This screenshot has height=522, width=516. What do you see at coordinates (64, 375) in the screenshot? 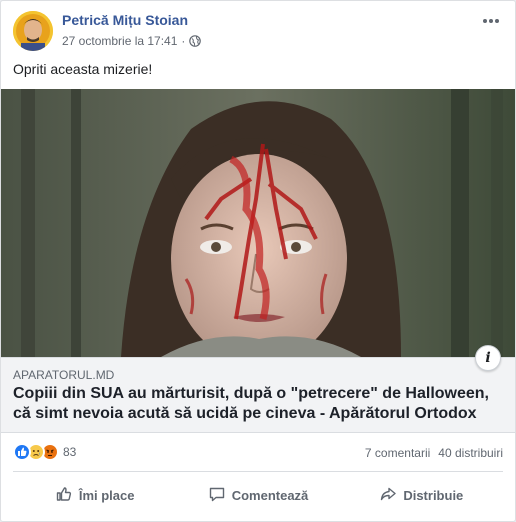
I see `link-domain: APARATORUL.MD` at bounding box center [64, 375].